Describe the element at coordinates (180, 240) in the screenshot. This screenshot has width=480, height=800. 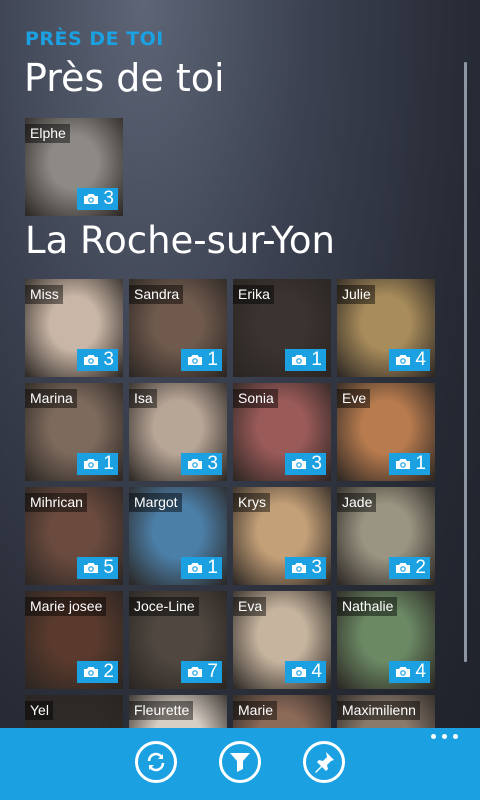
I see `section-title: La Roche-sur-Yon` at that location.